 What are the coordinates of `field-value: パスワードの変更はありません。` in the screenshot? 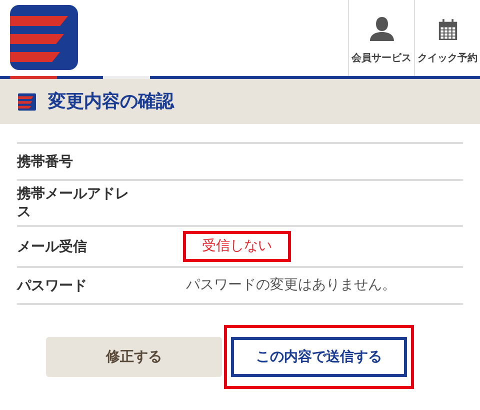 It's located at (291, 285).